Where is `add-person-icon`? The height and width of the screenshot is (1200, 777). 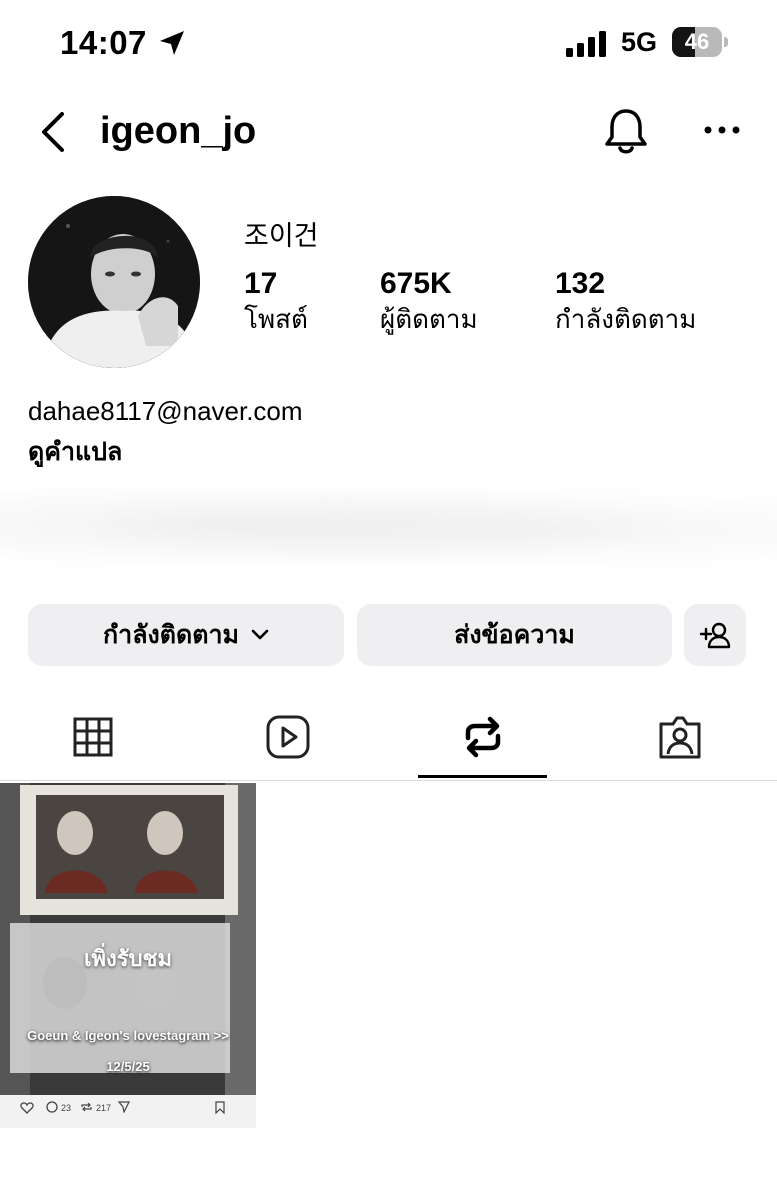 add-person-icon is located at coordinates (715, 635).